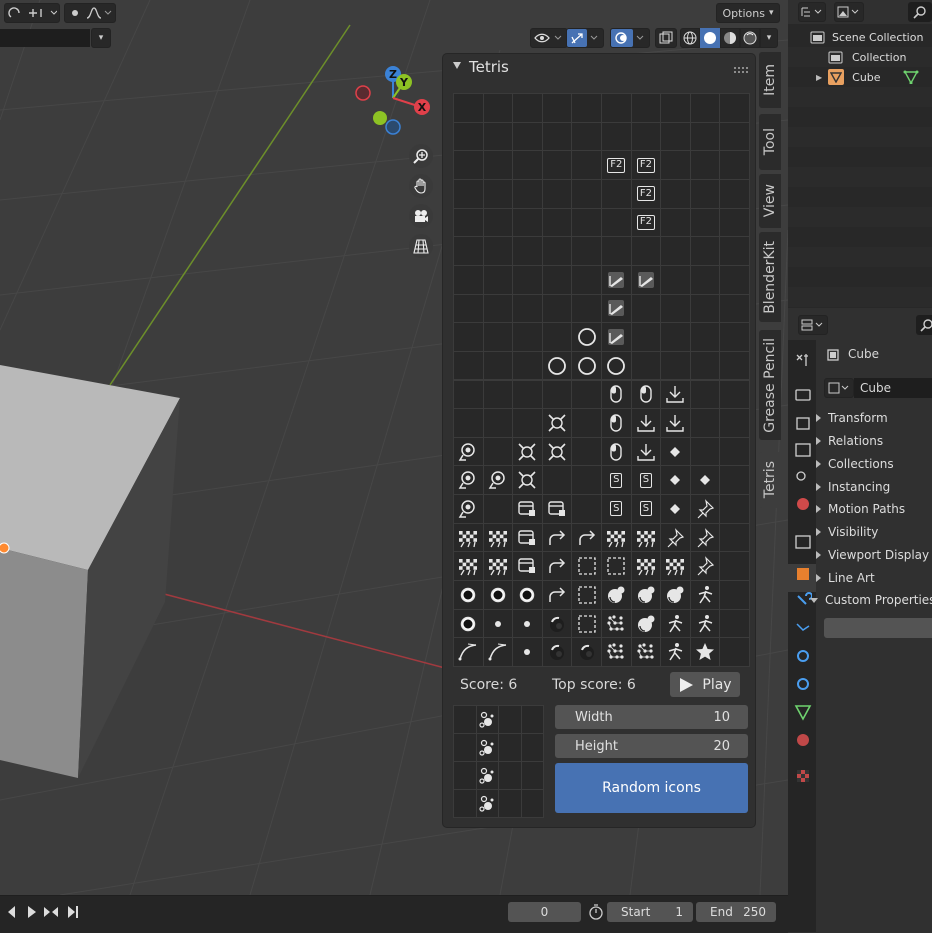 The height and width of the screenshot is (933, 932). I want to click on stopwatch-icon, so click(596, 912).